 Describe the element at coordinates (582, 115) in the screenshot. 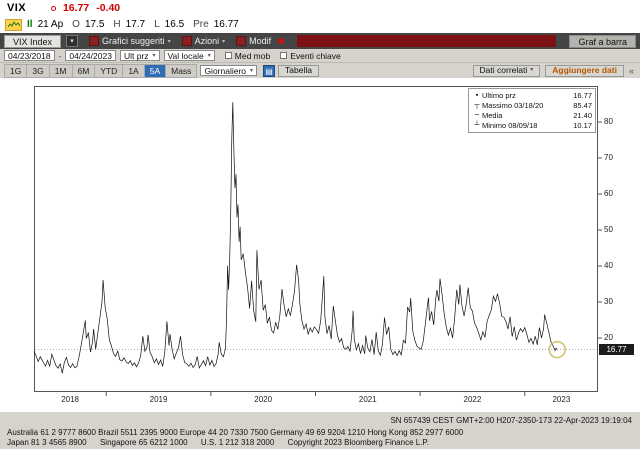

I see `legend-value: 21.40` at that location.